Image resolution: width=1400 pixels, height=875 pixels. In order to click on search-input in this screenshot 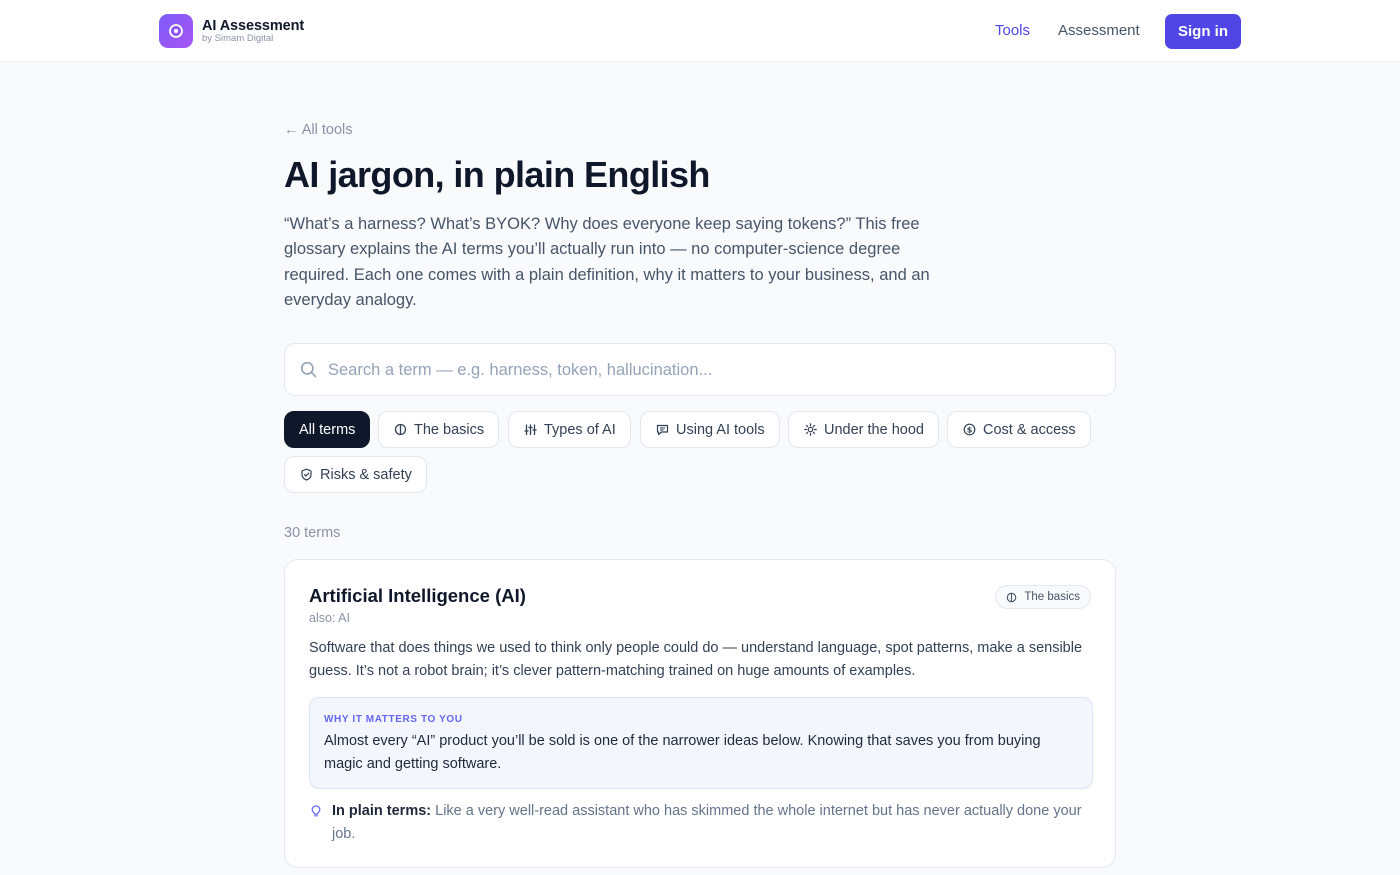, I will do `click(713, 370)`.